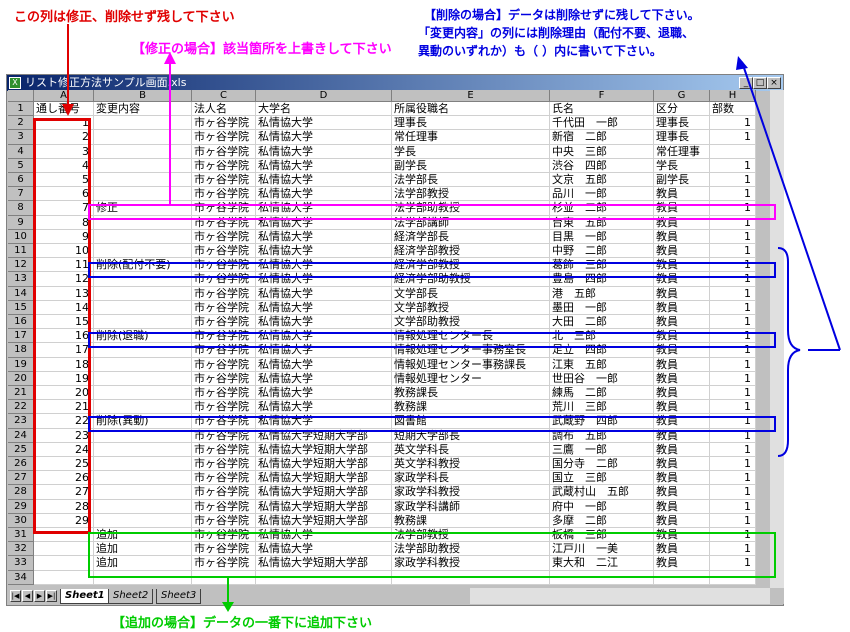 The width and height of the screenshot is (850, 632). What do you see at coordinates (791, 206) in the screenshot?
I see `blue-arrow` at bounding box center [791, 206].